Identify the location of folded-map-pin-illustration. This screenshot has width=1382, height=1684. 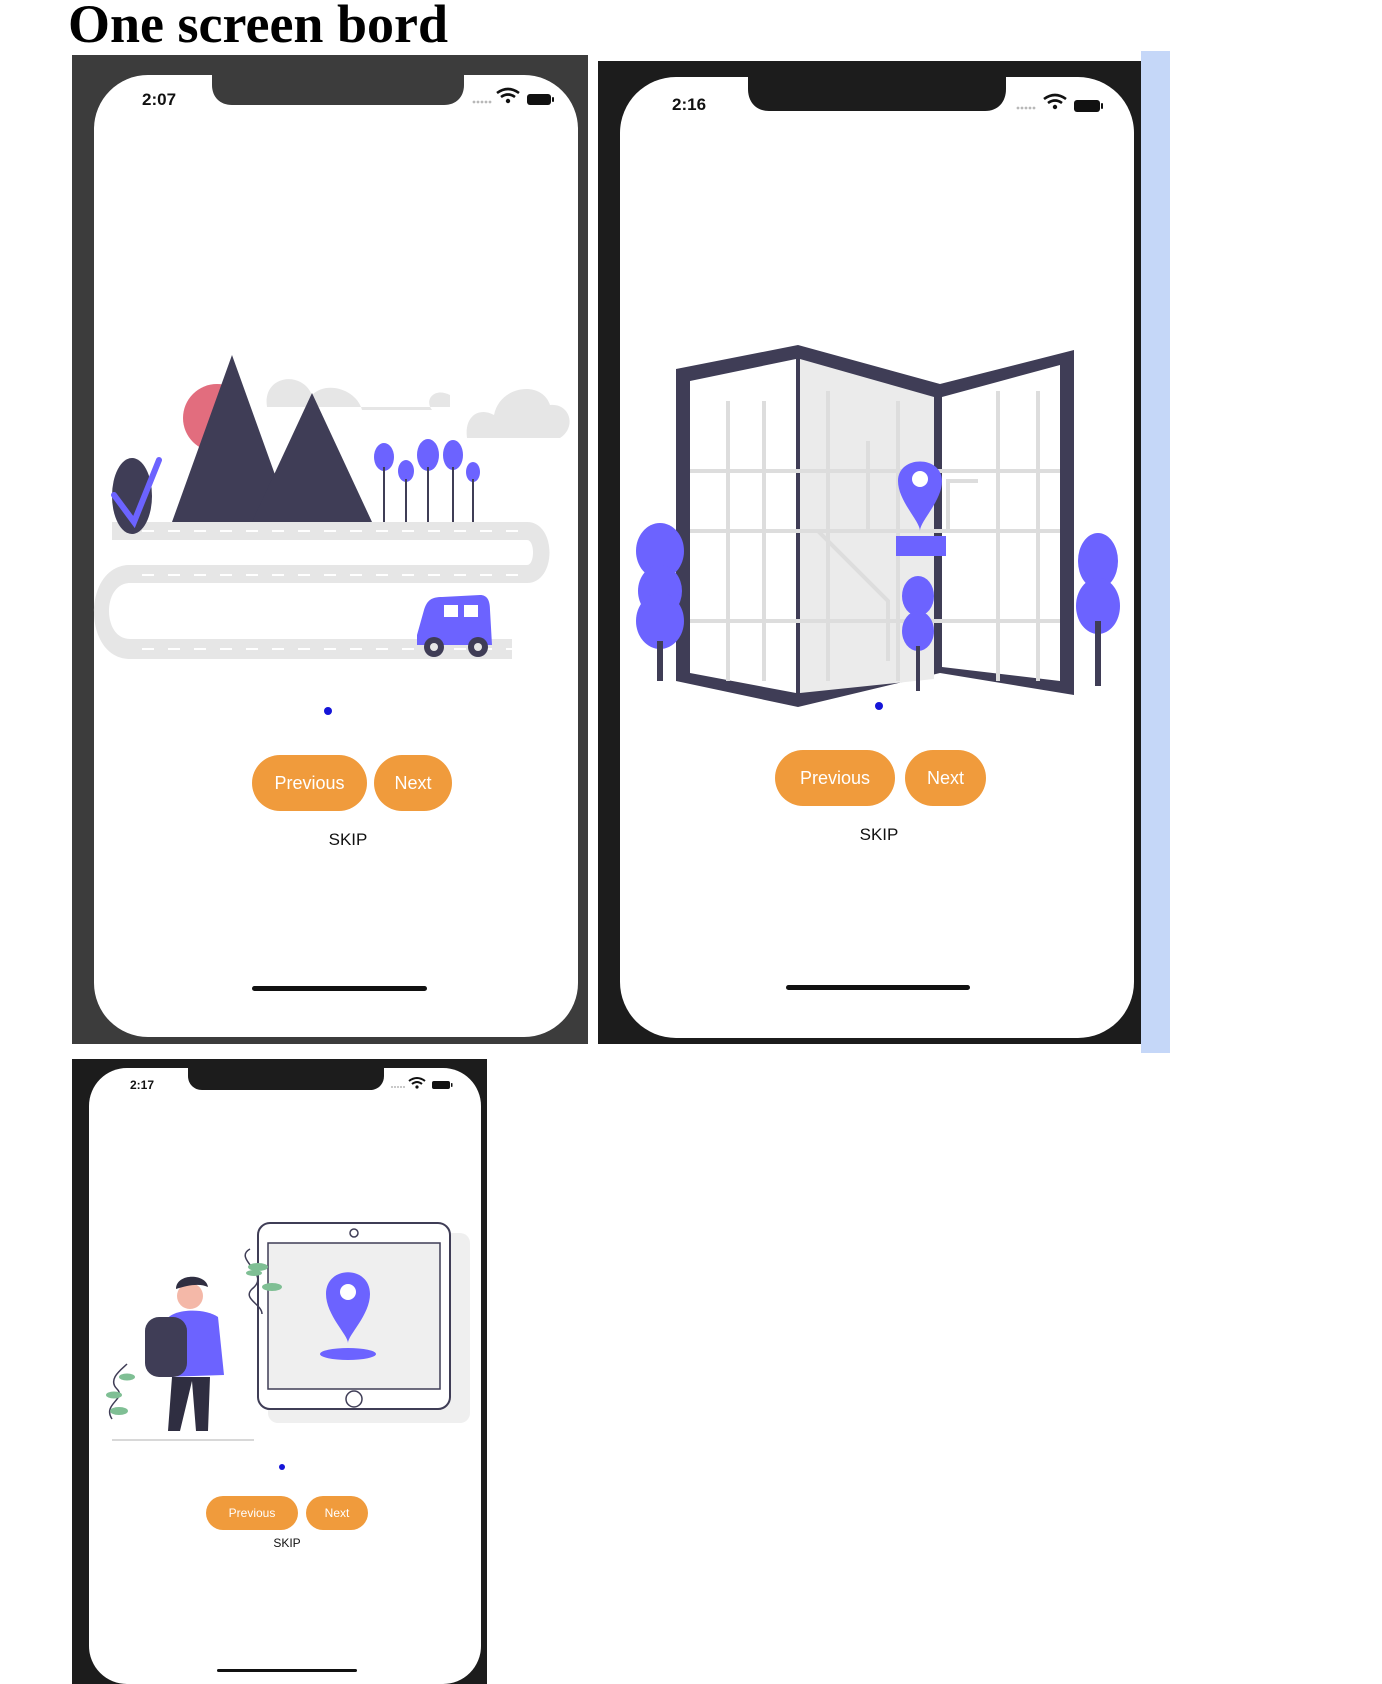
(878, 526).